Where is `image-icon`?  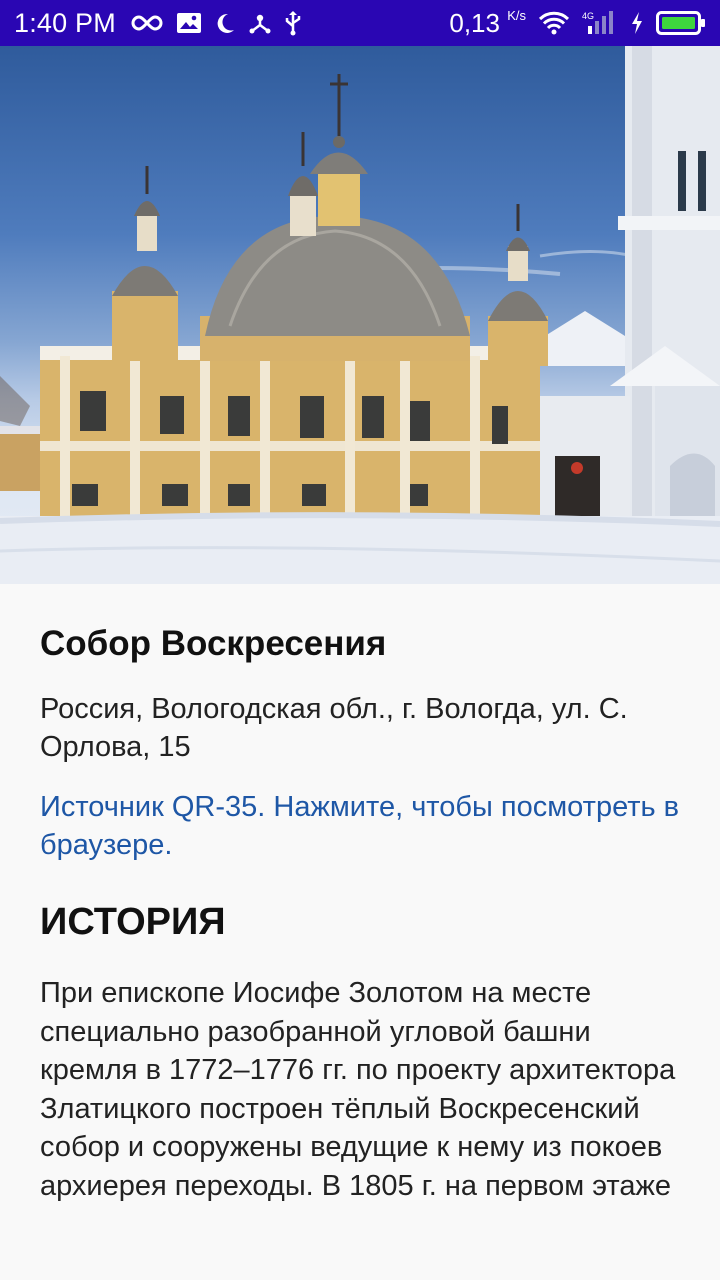 image-icon is located at coordinates (189, 23).